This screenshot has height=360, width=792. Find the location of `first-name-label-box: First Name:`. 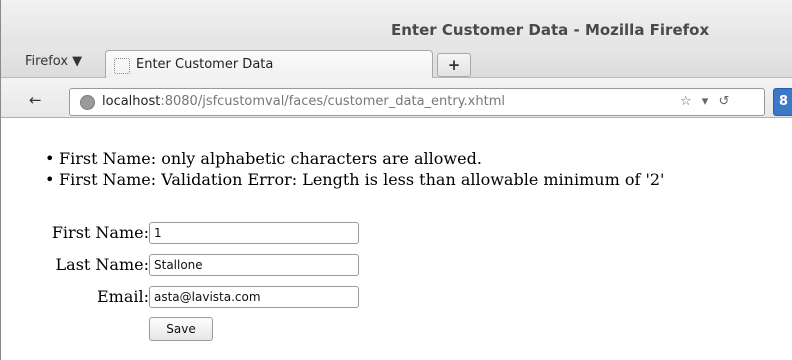

first-name-label-box: First Name: is located at coordinates (75, 234).